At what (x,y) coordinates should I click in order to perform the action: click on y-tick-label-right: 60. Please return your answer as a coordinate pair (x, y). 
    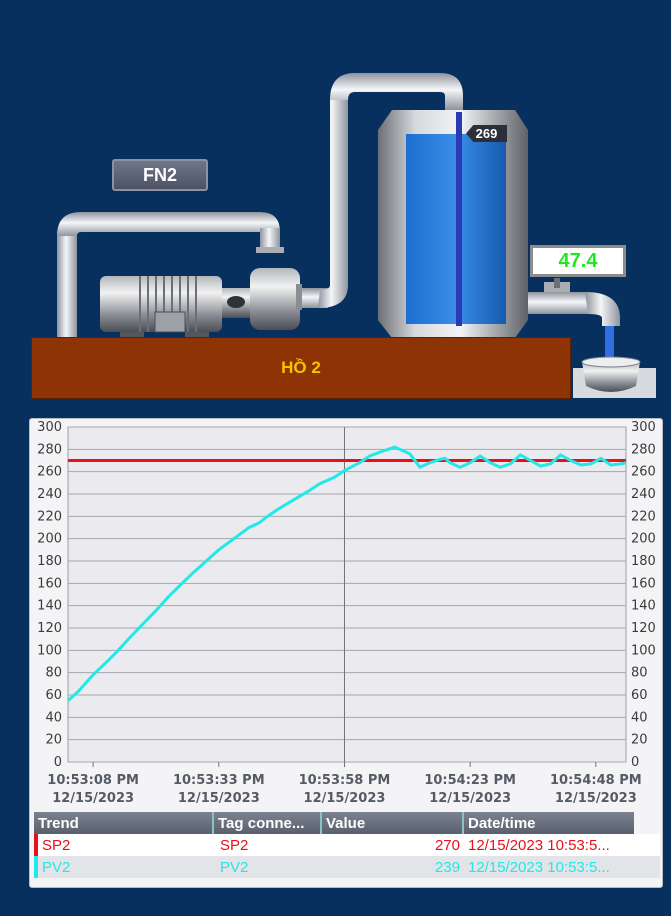
    Looking at the image, I should click on (639, 695).